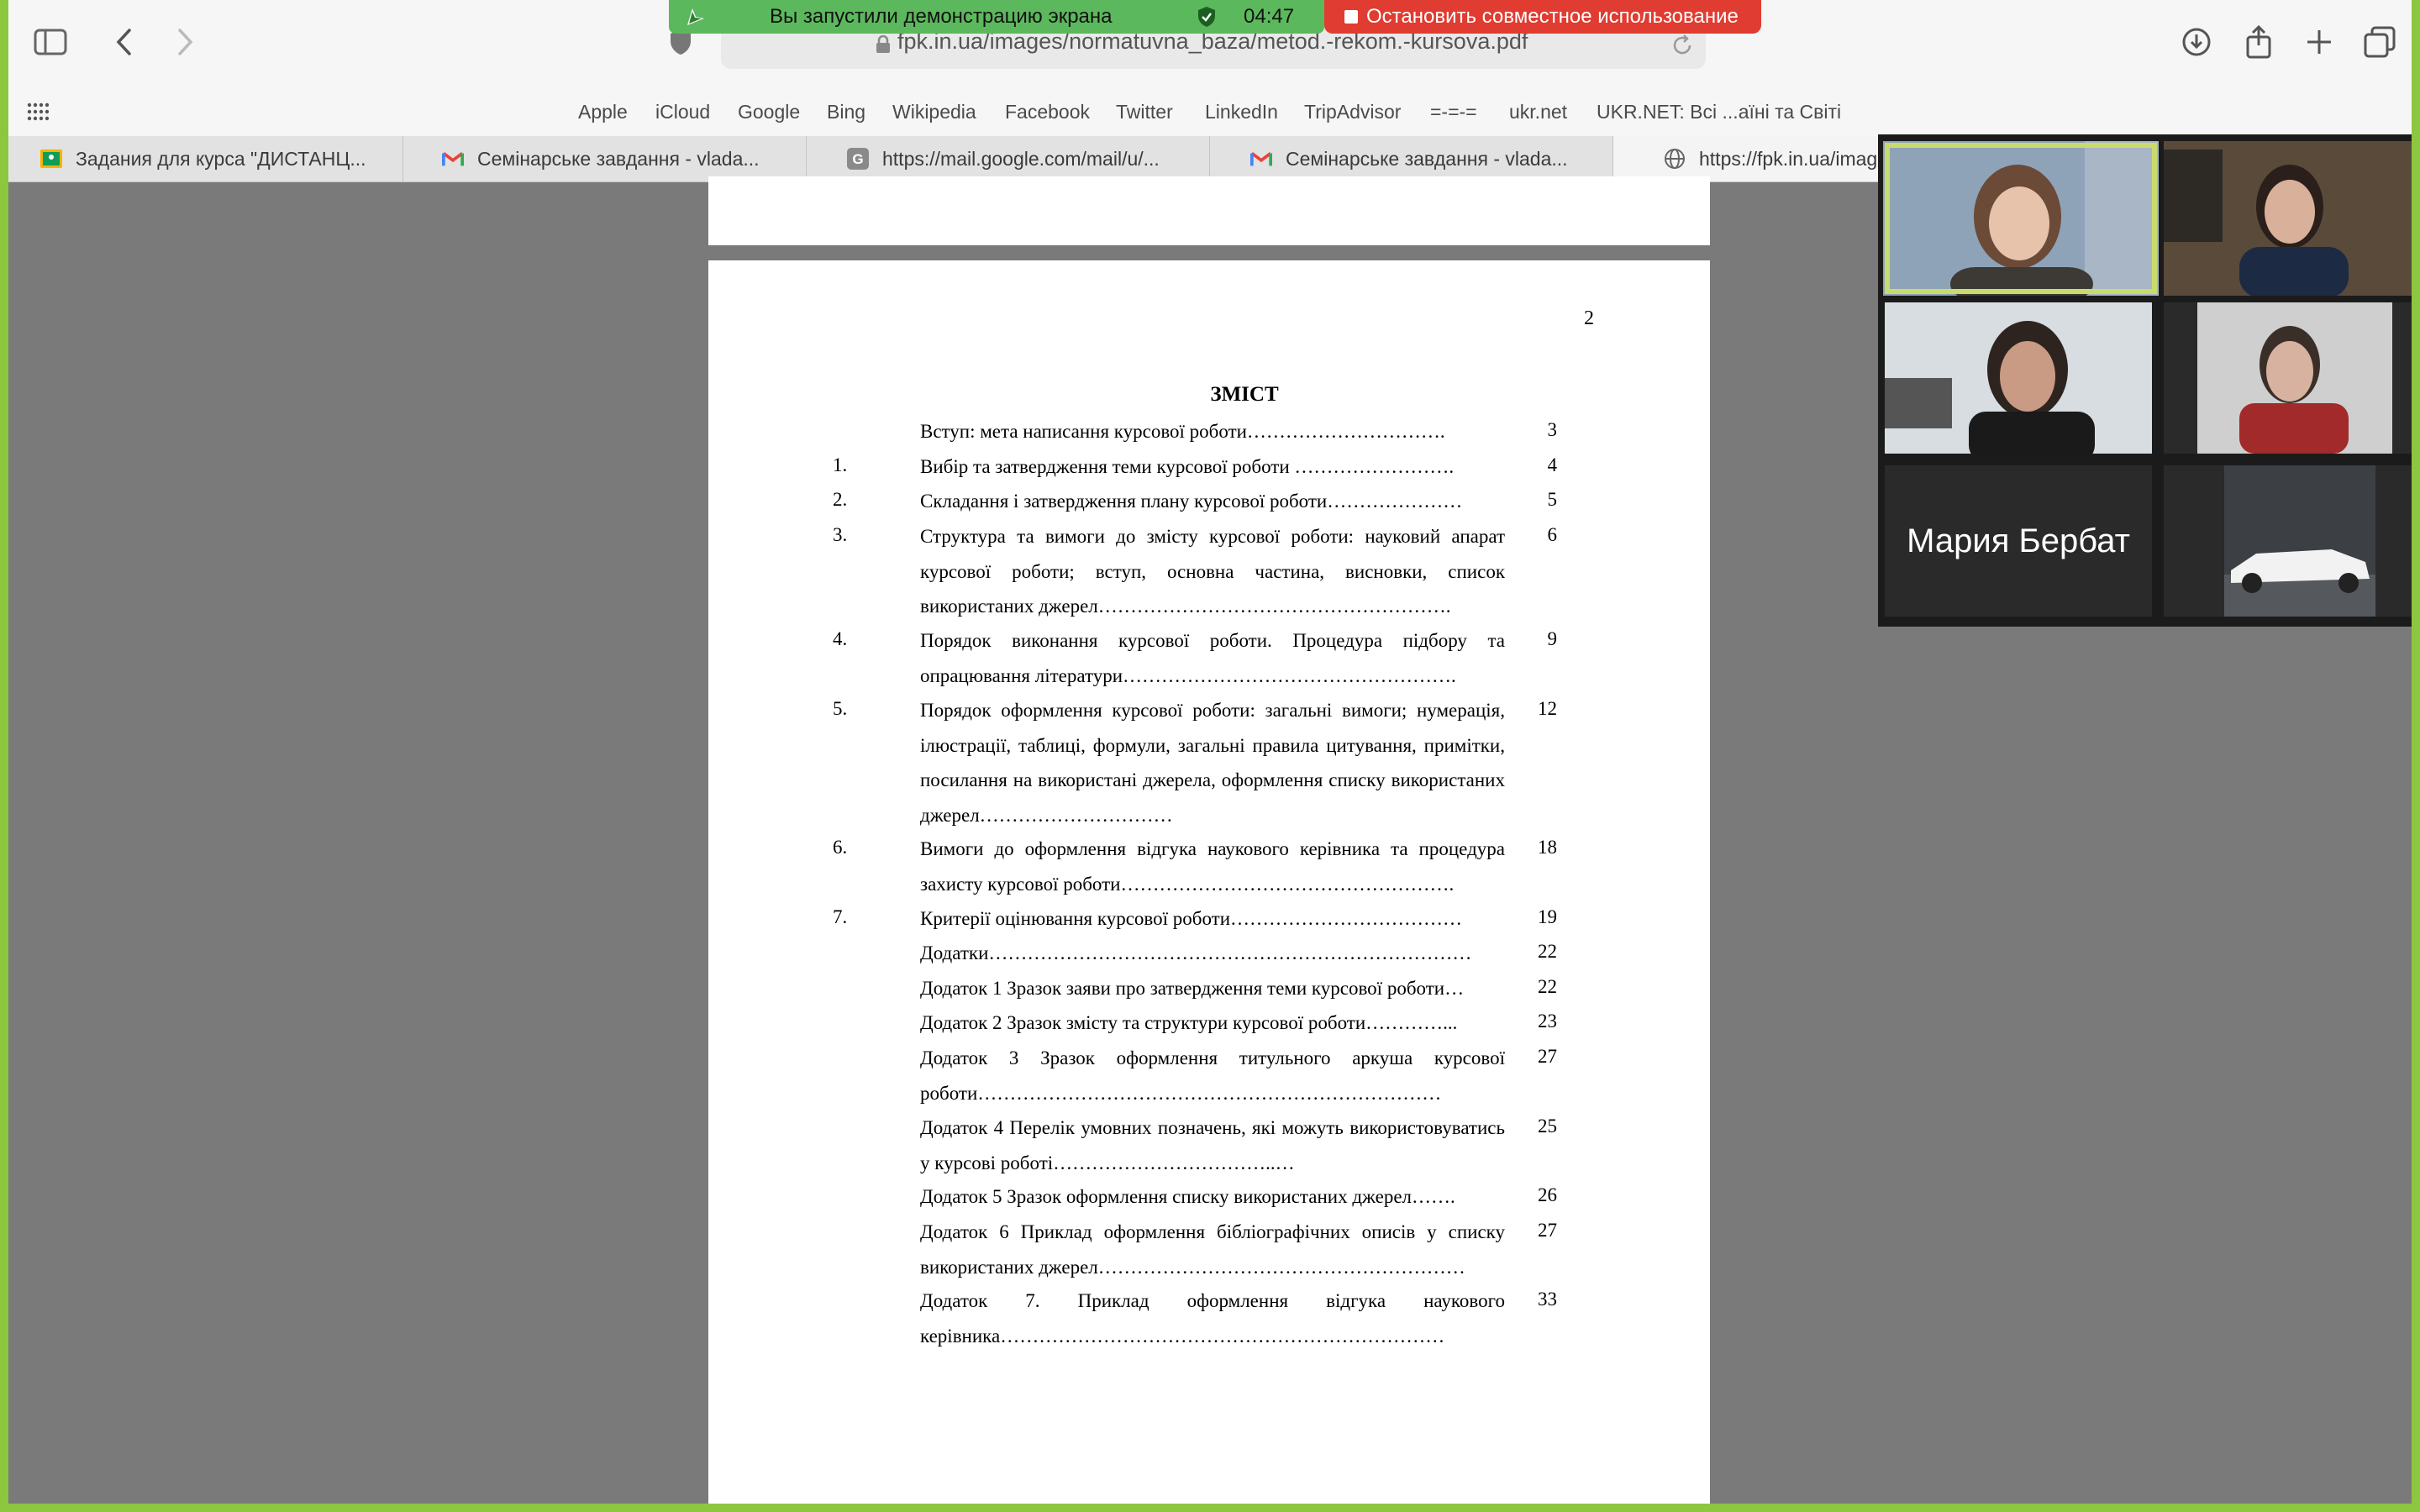  I want to click on tab-fpk-active: https://fpk.in.ua/imag, so click(1764, 158).